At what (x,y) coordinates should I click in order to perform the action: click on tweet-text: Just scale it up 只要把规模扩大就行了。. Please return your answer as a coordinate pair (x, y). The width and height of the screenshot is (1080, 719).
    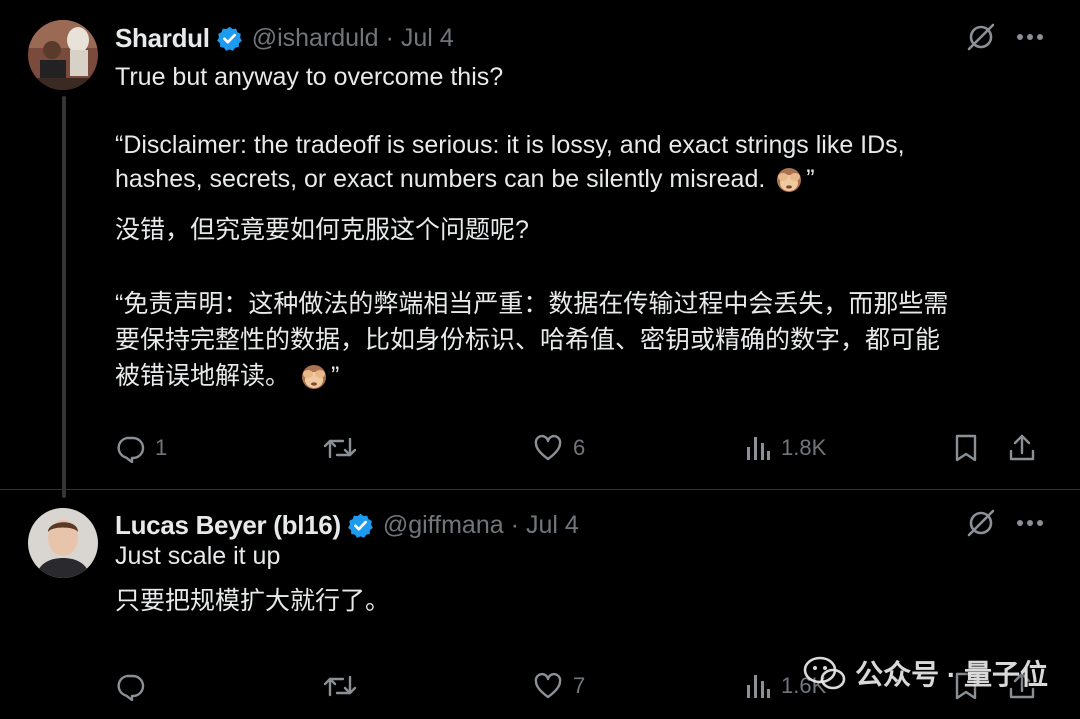
    Looking at the image, I should click on (577, 579).